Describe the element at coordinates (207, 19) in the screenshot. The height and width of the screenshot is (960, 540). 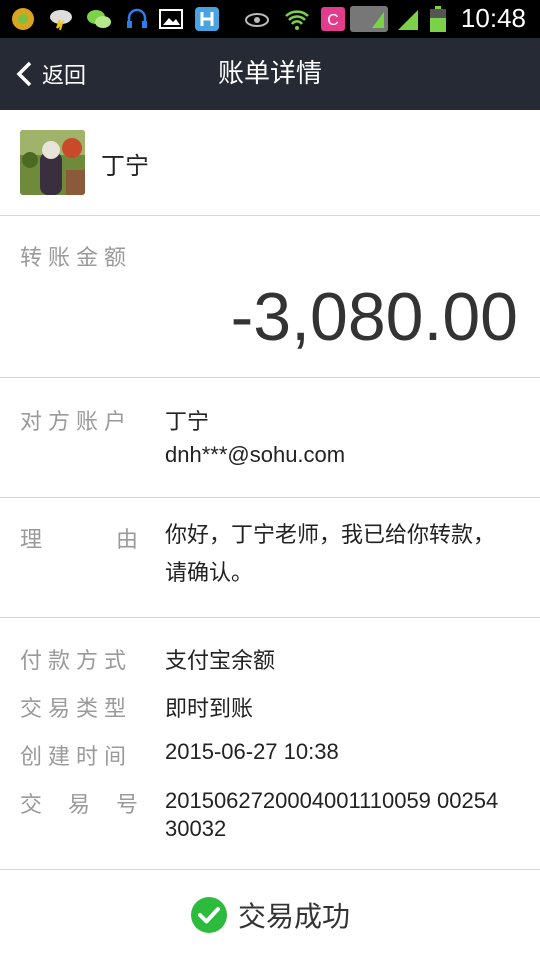
I see `app-h-icon` at that location.